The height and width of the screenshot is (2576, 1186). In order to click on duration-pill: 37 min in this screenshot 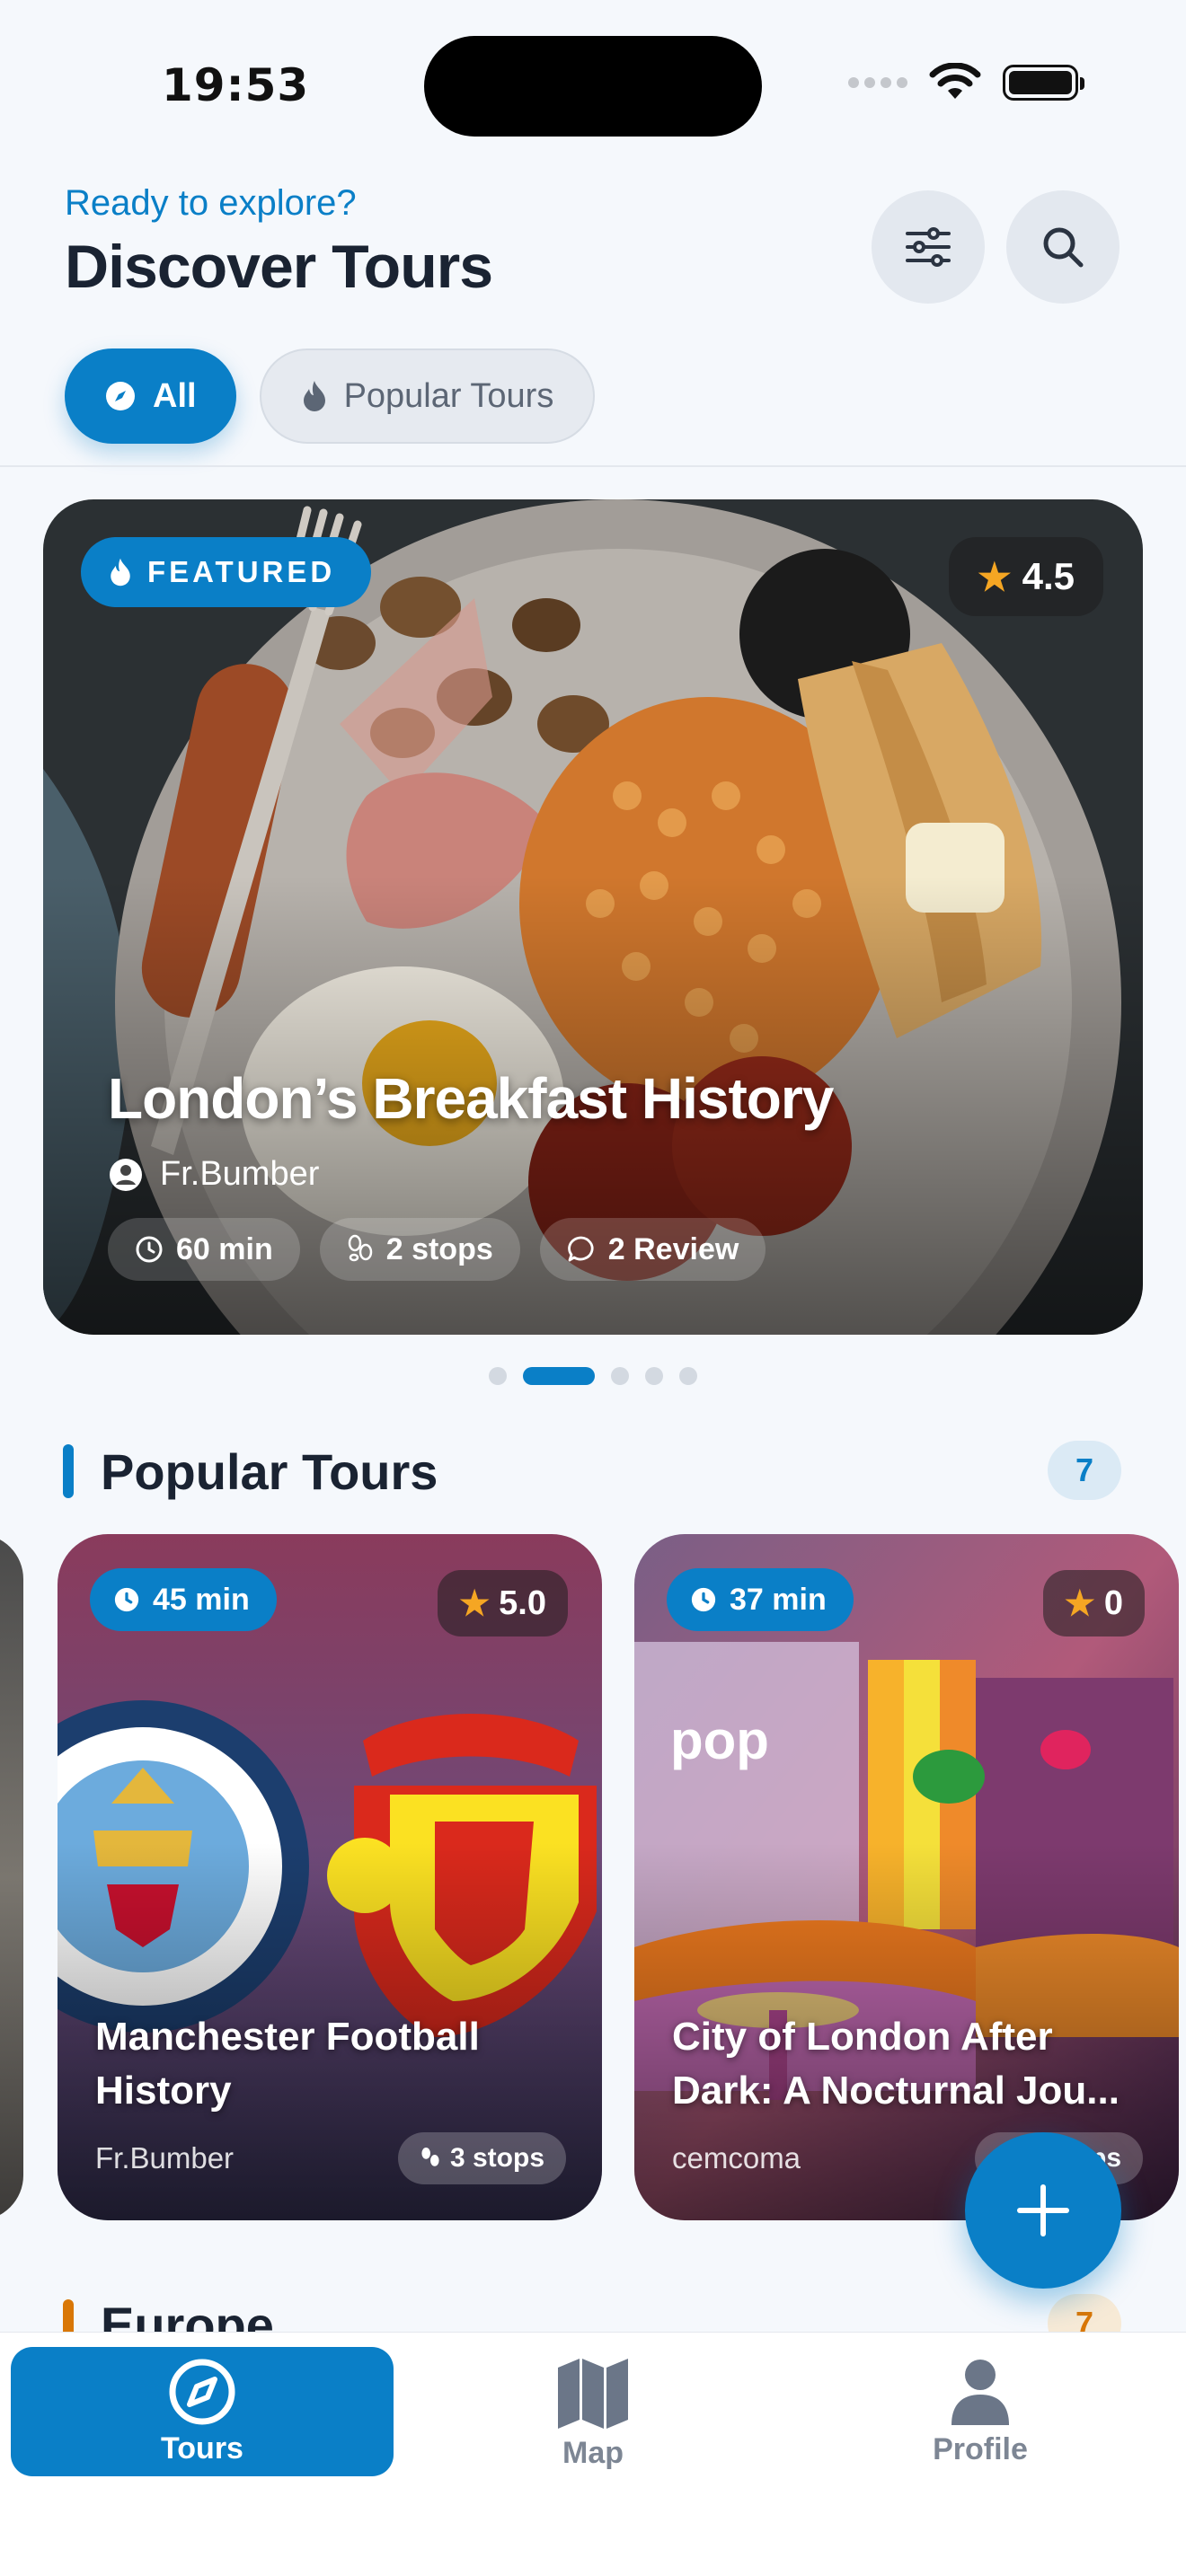, I will do `click(760, 1599)`.